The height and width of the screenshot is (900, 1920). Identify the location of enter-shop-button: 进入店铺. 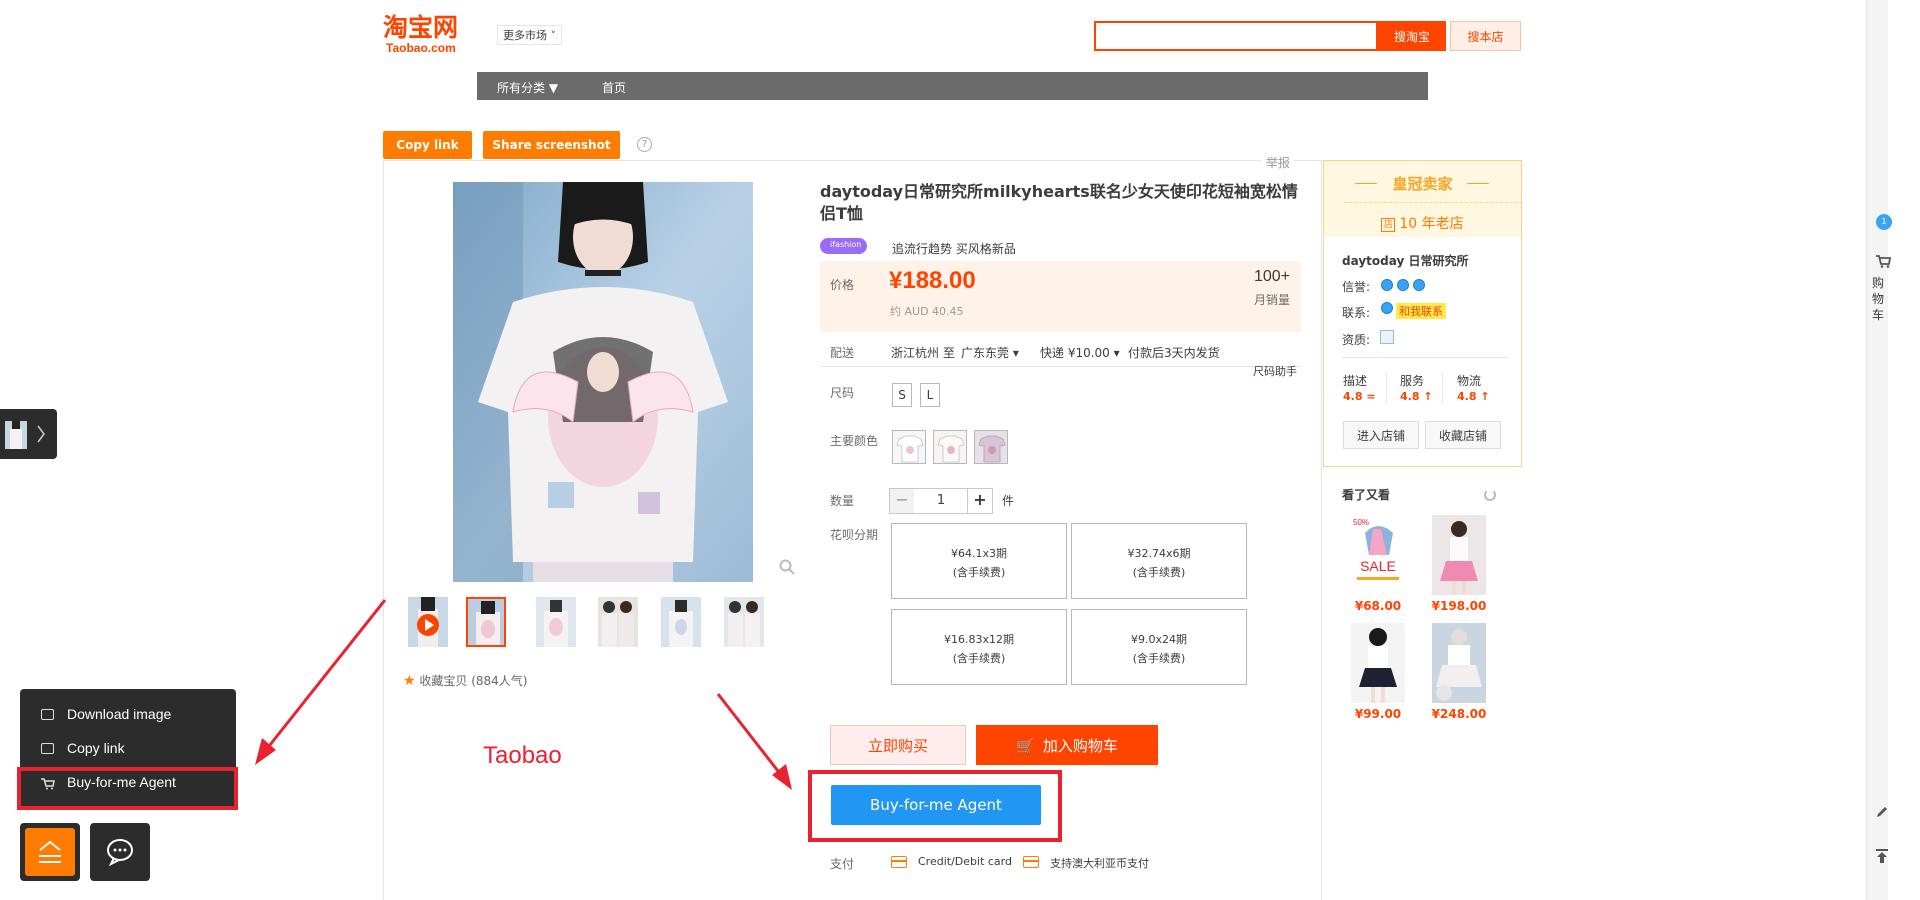
(1381, 435).